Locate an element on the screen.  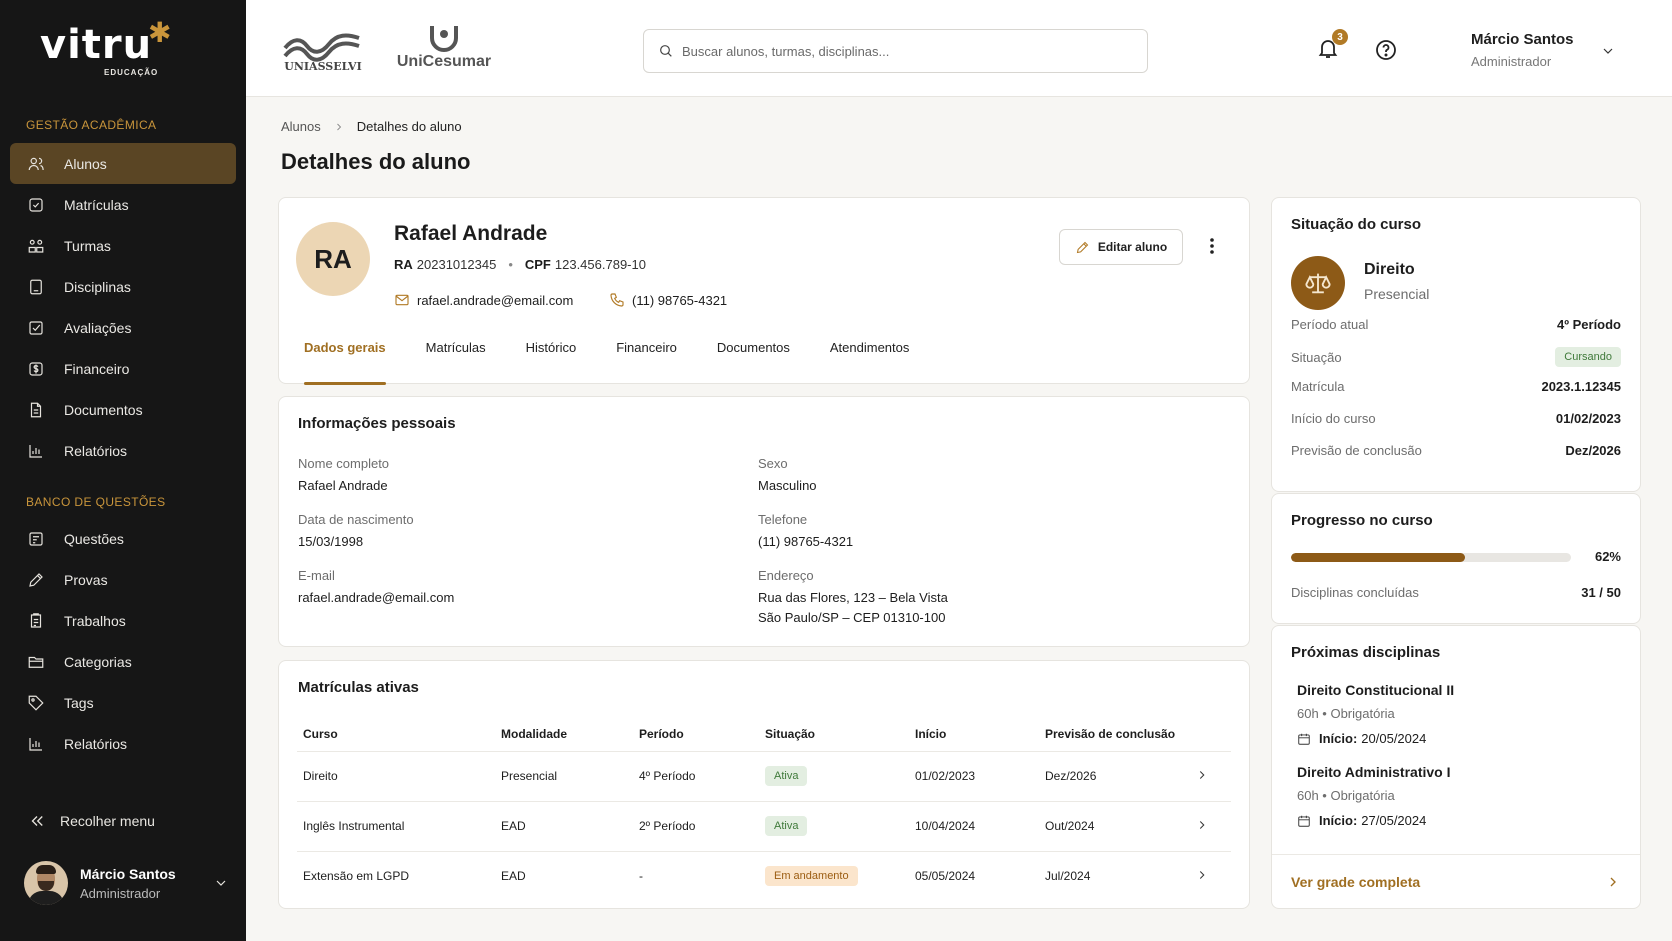
tab-documentos: Documentos is located at coordinates (753, 357).